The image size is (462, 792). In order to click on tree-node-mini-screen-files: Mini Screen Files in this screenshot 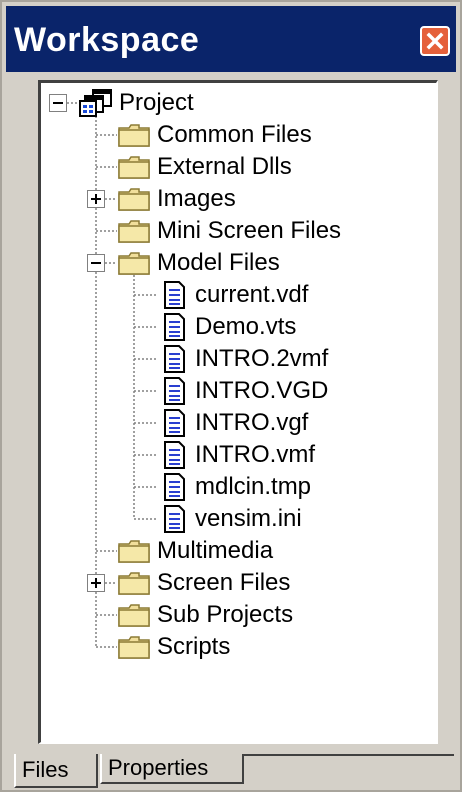, I will do `click(236, 231)`.